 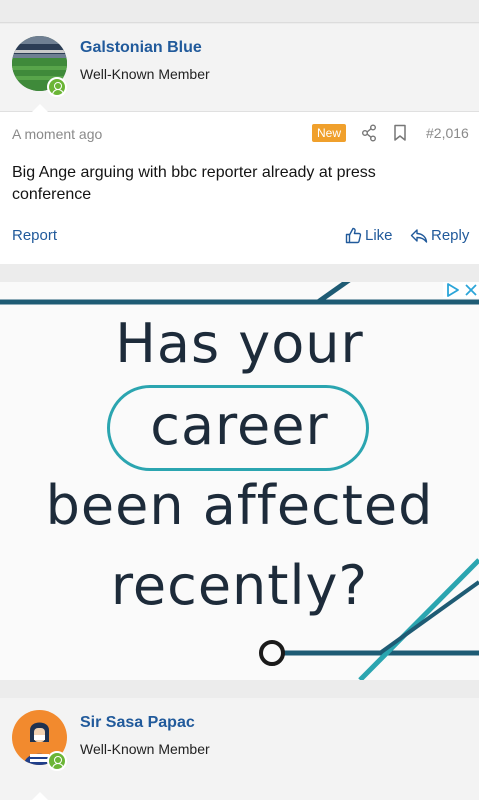 I want to click on ad-controls, so click(x=461, y=290).